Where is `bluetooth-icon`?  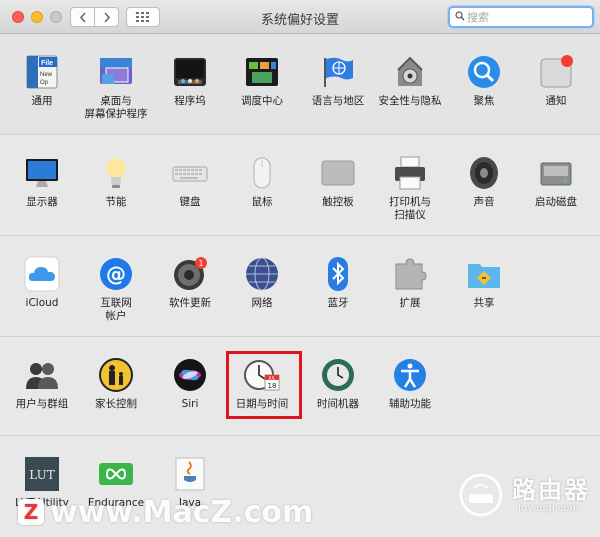 bluetooth-icon is located at coordinates (338, 274).